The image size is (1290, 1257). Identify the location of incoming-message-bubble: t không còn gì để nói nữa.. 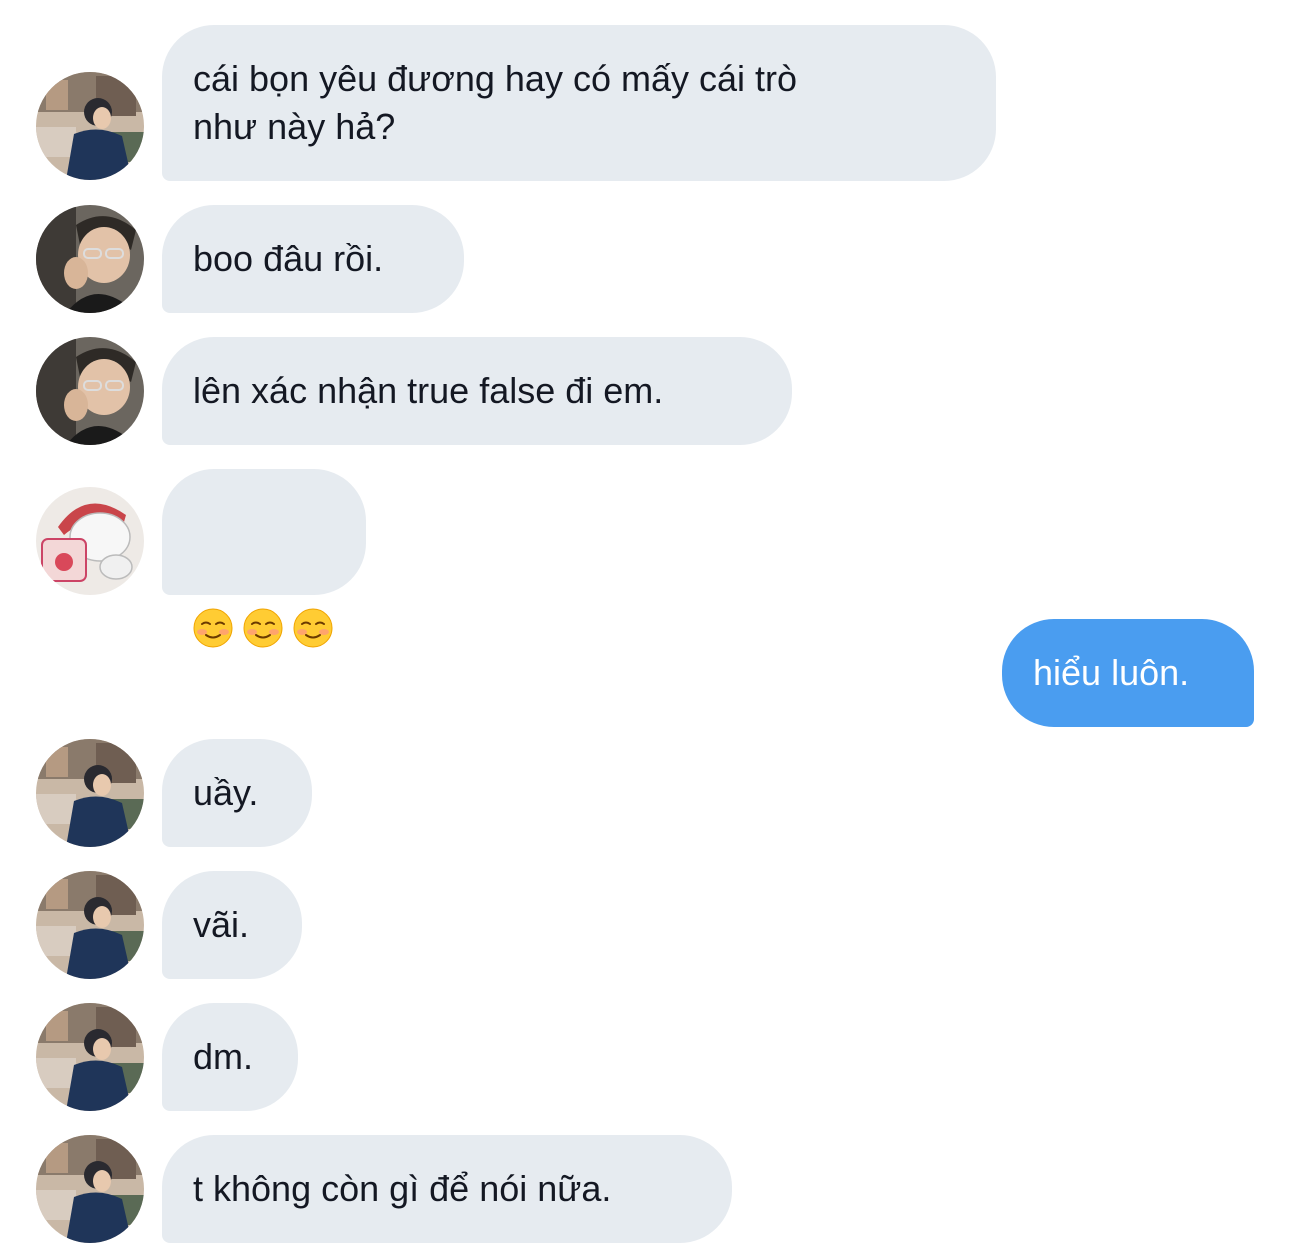
(447, 1189).